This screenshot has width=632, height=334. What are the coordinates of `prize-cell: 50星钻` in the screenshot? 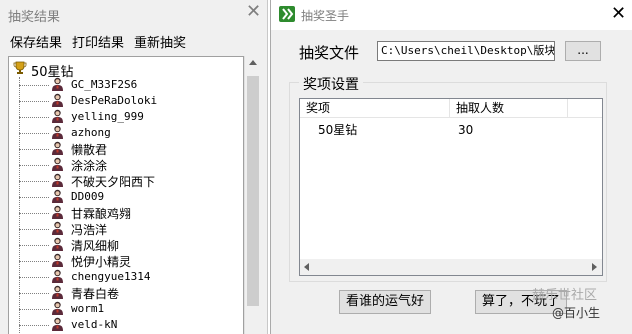 It's located at (338, 130).